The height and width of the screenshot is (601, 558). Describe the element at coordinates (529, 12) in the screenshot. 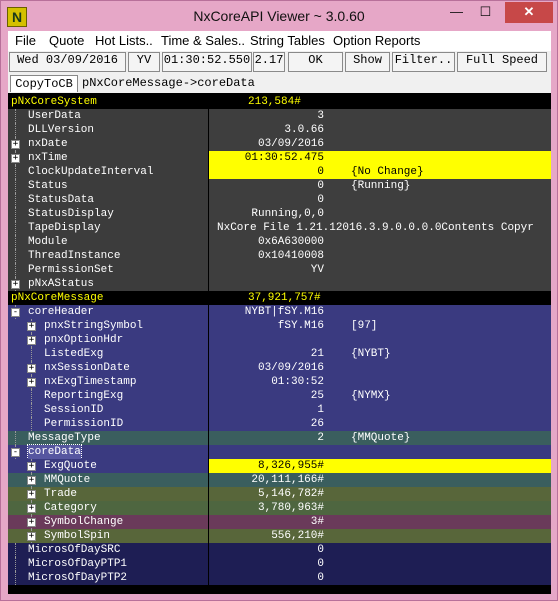

I see `close-button: ✕` at that location.